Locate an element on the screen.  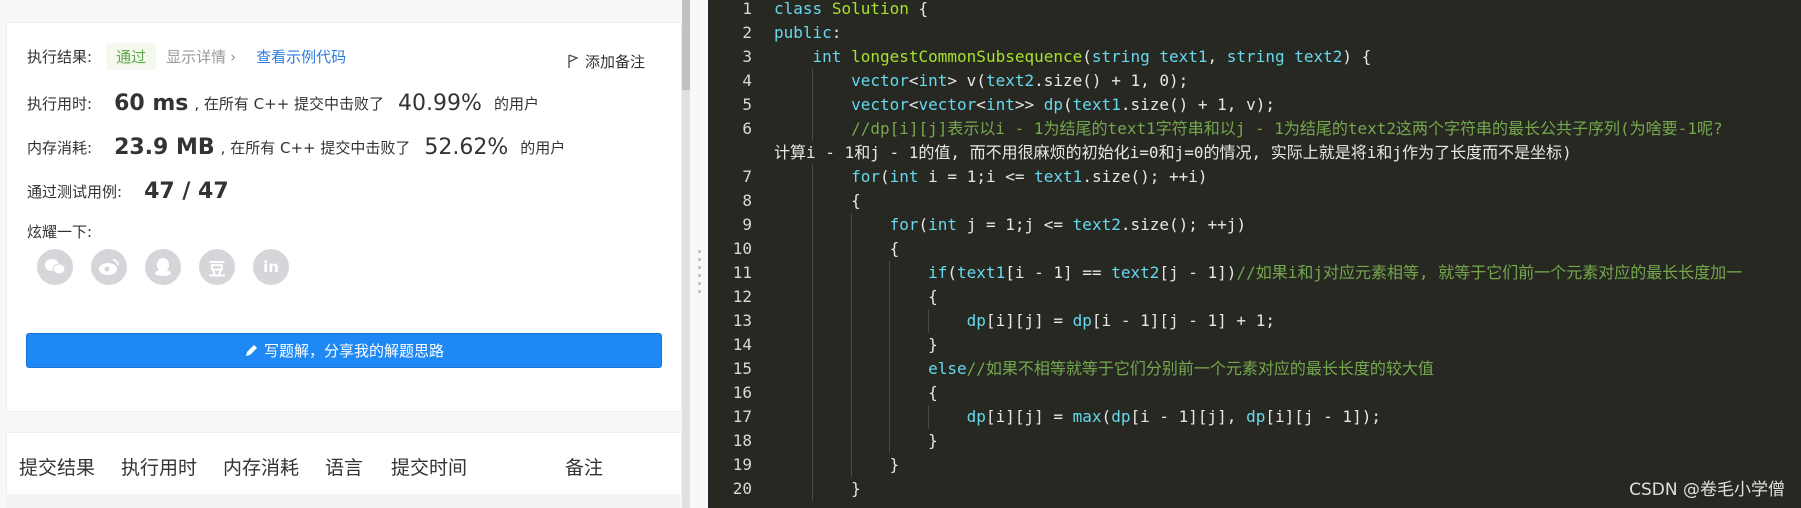
example-code-link: 查看示例代码 is located at coordinates (301, 56).